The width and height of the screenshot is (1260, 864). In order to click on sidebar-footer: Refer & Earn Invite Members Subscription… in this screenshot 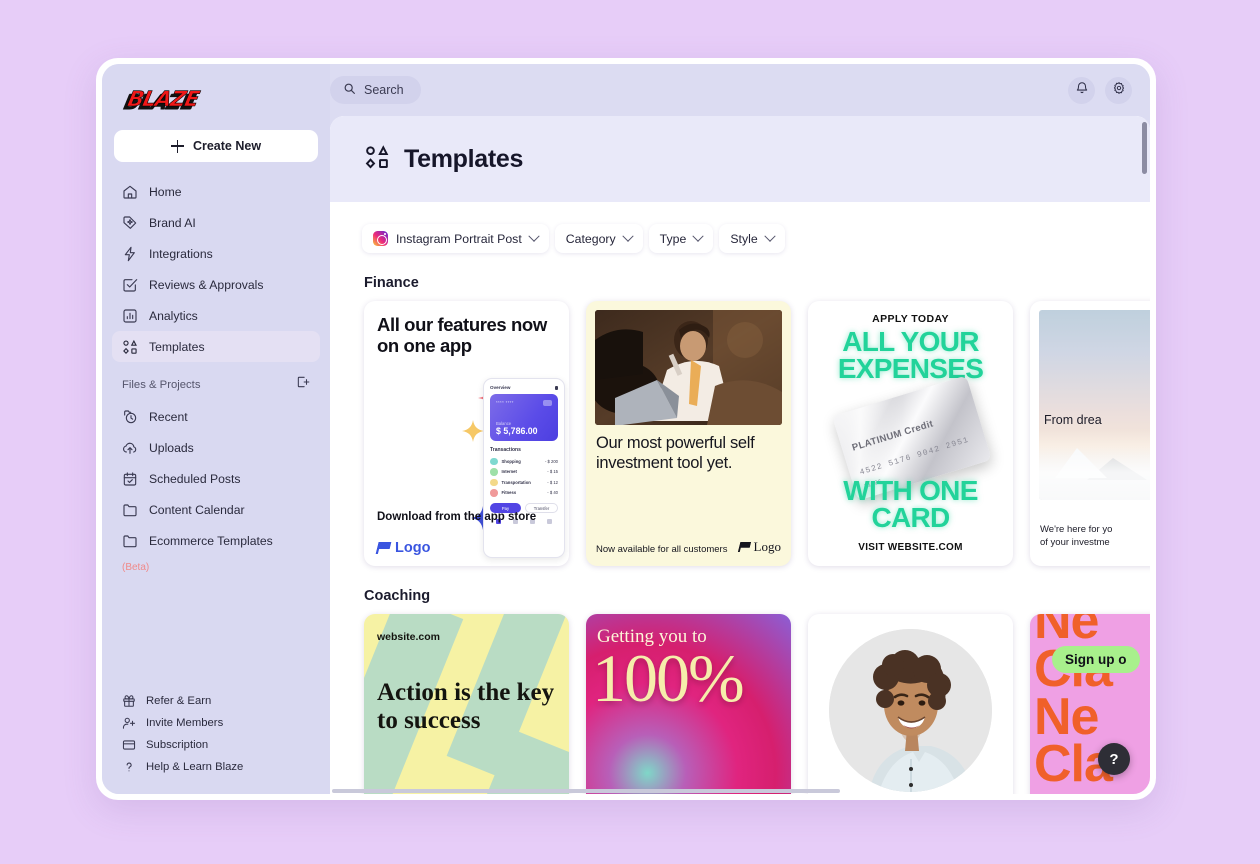, I will do `click(216, 737)`.